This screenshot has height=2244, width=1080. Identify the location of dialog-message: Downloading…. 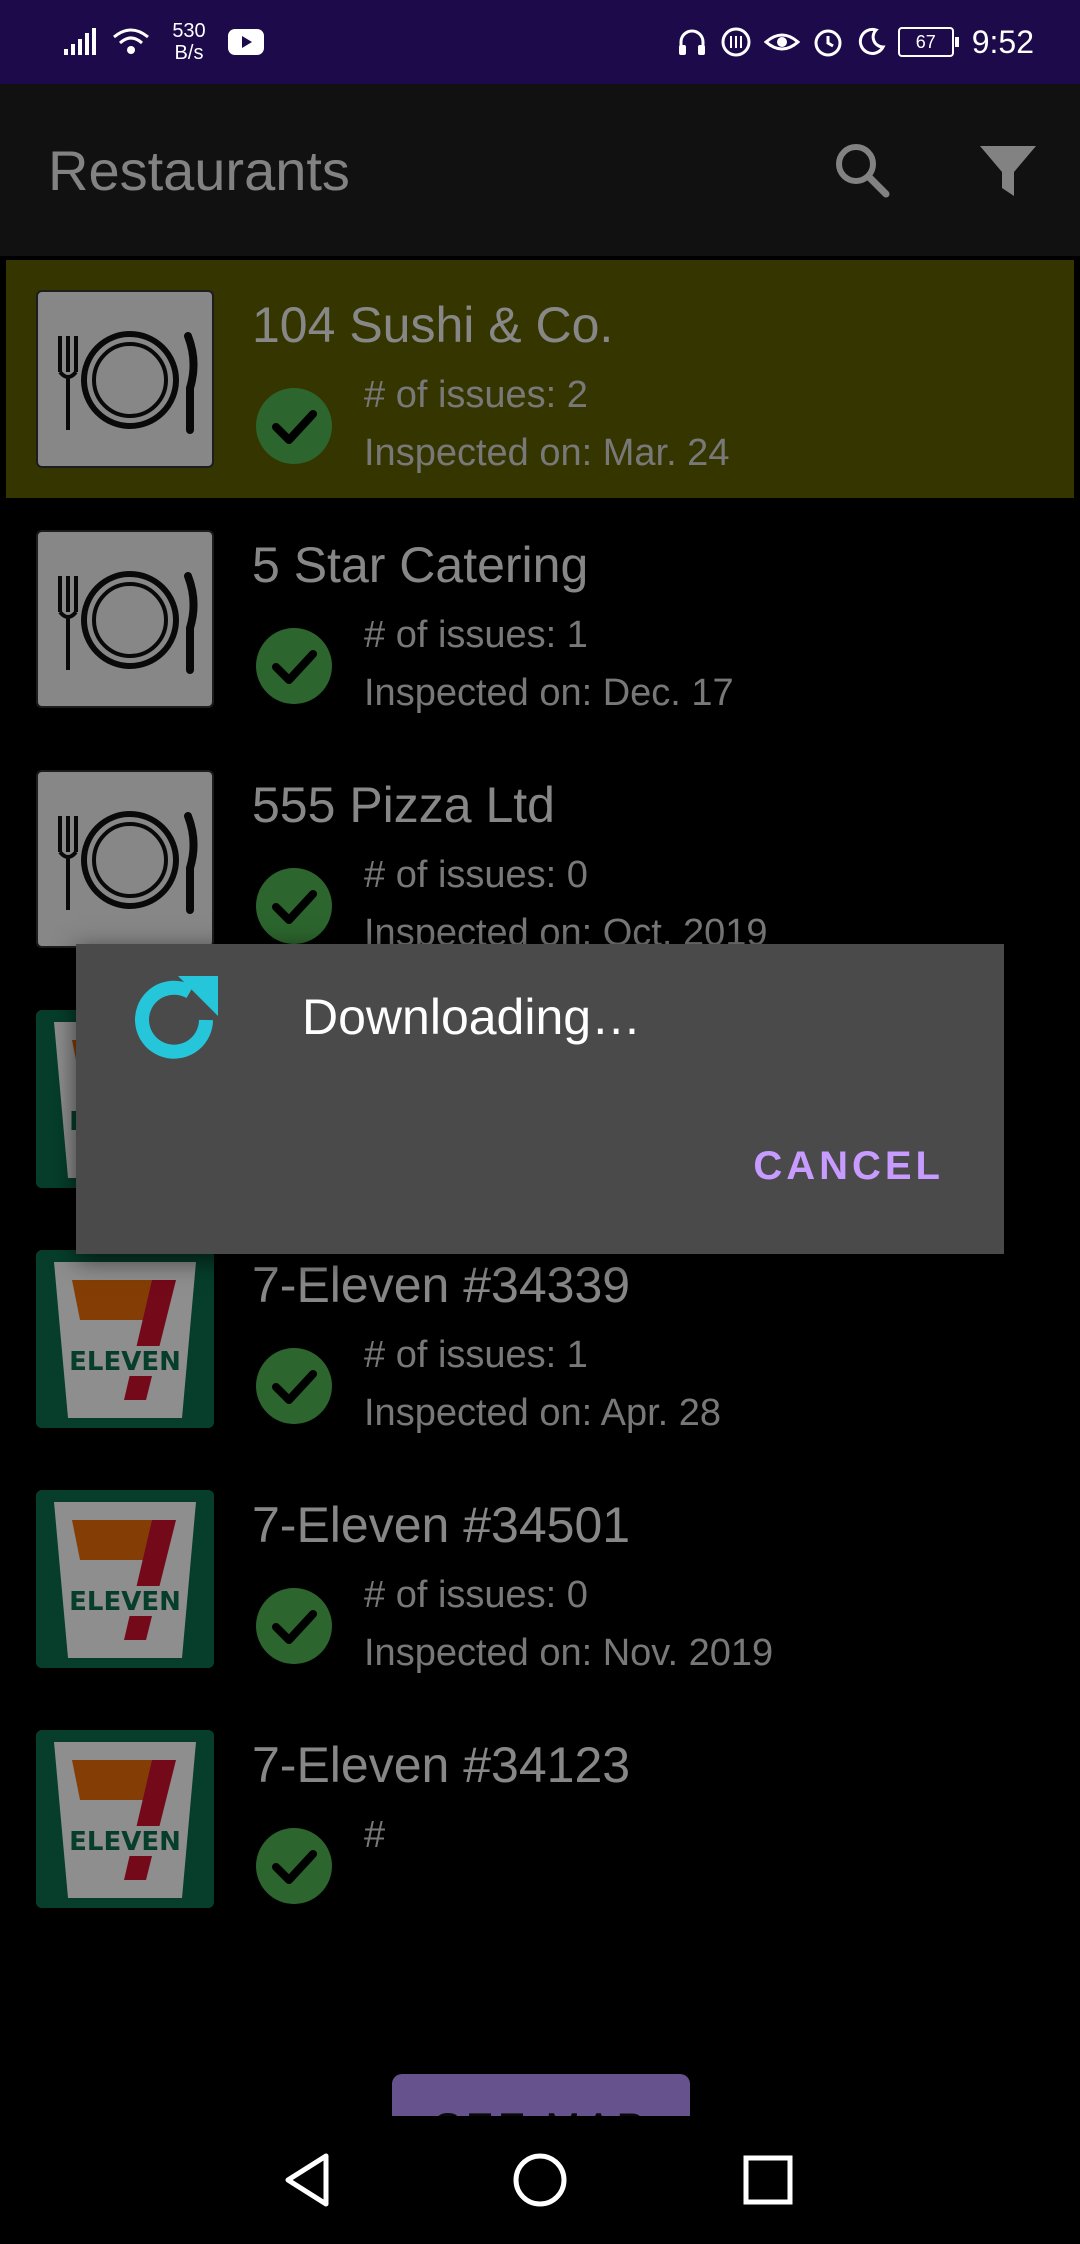
(472, 1017).